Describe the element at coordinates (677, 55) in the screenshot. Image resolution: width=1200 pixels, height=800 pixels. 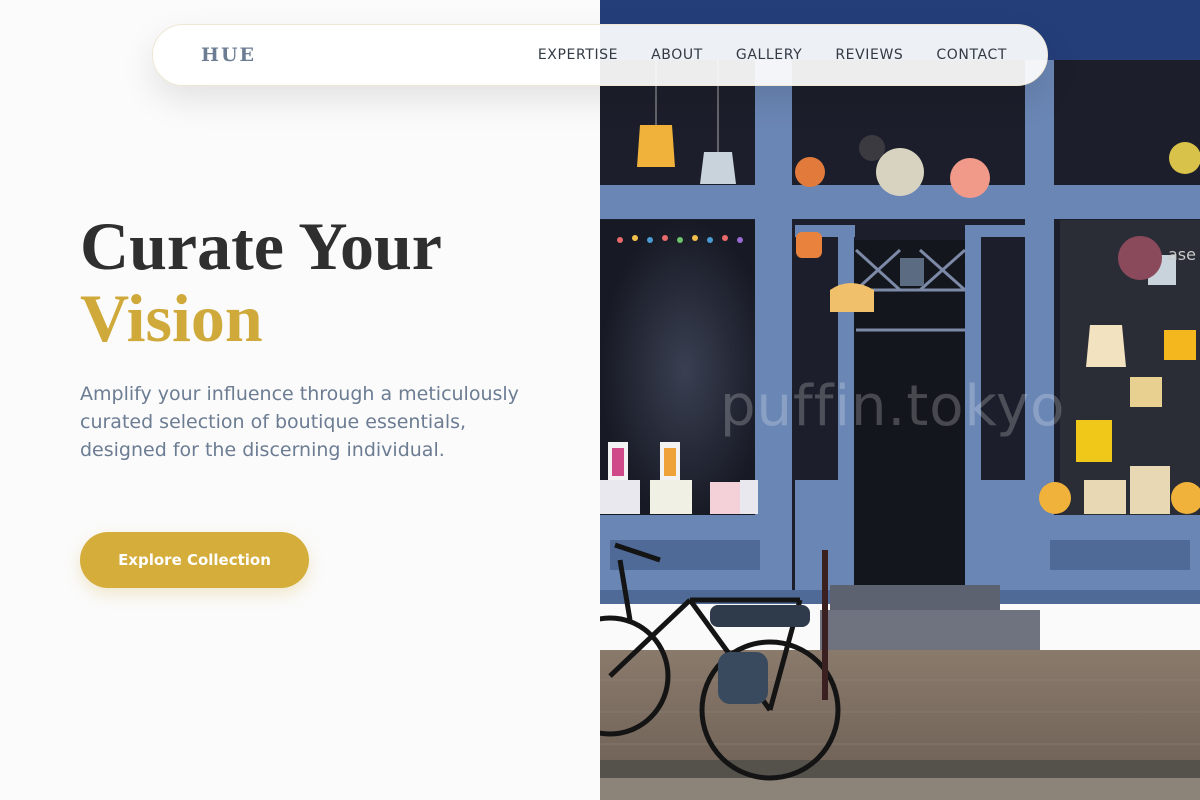
I see `nav-link-about: ABOUT` at that location.